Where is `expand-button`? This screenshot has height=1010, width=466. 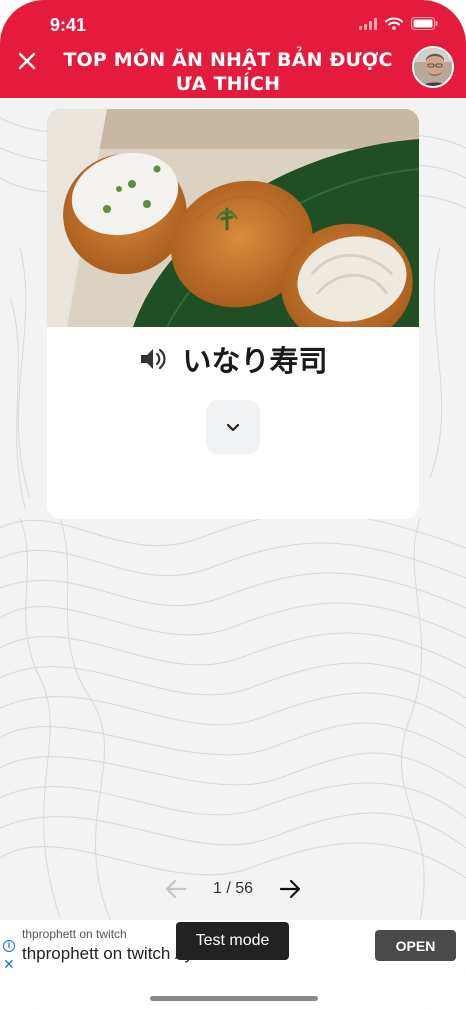 expand-button is located at coordinates (233, 427).